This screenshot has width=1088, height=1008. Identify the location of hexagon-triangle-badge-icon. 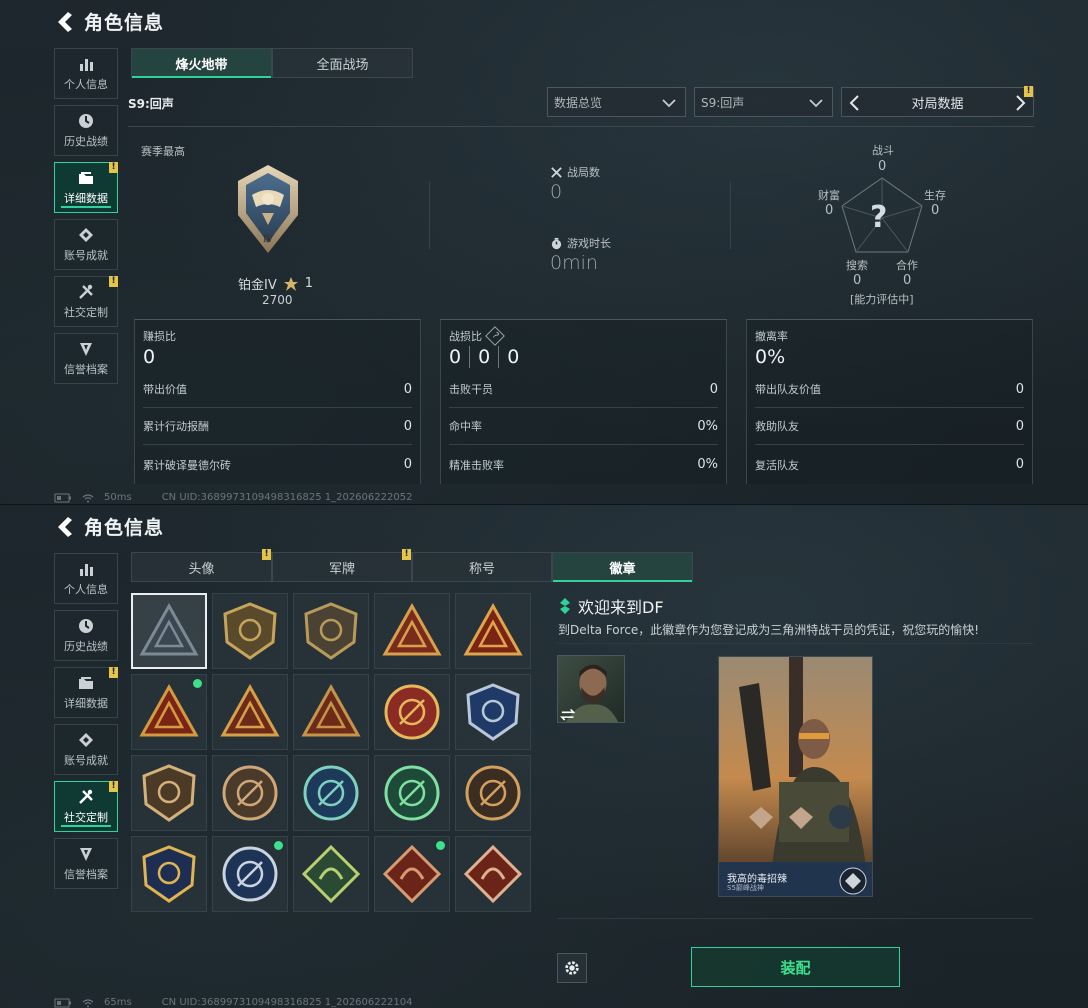
(250, 710).